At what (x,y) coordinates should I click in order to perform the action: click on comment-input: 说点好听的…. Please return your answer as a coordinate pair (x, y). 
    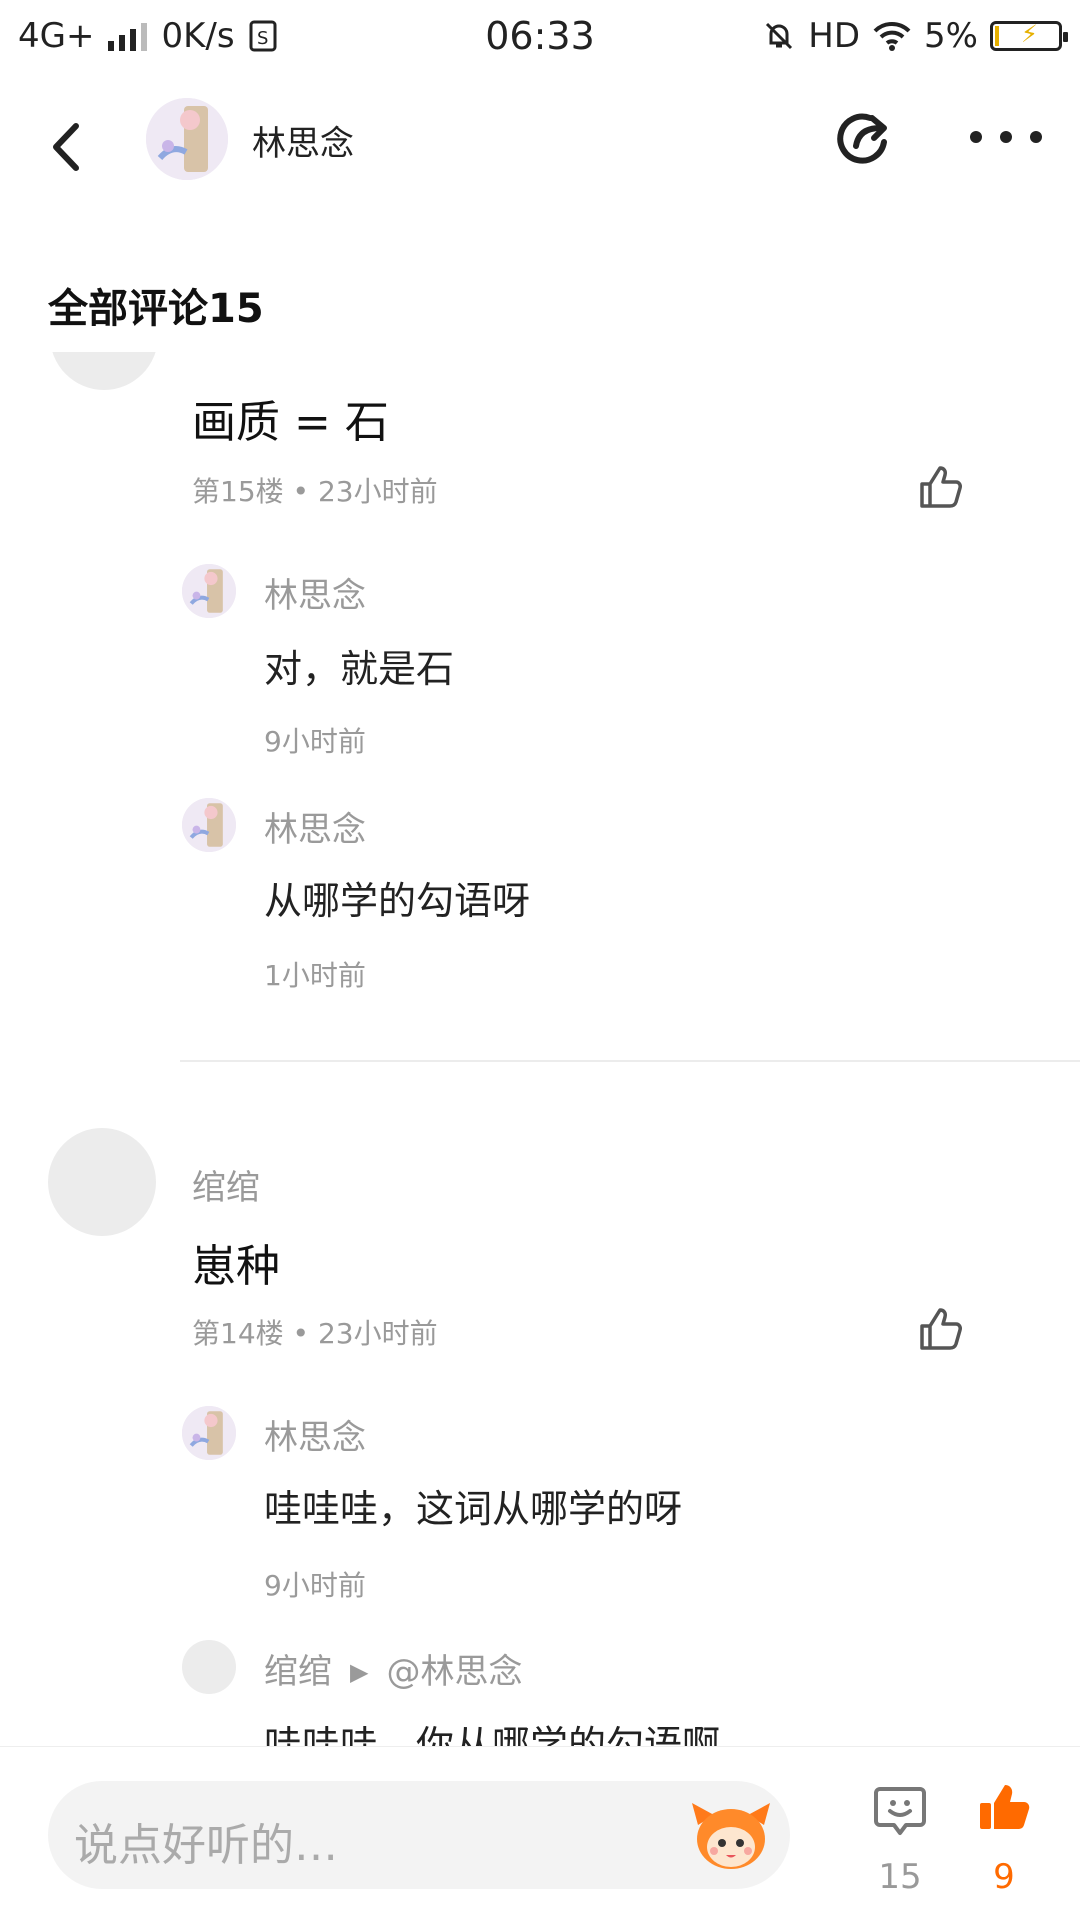
    Looking at the image, I should click on (419, 1835).